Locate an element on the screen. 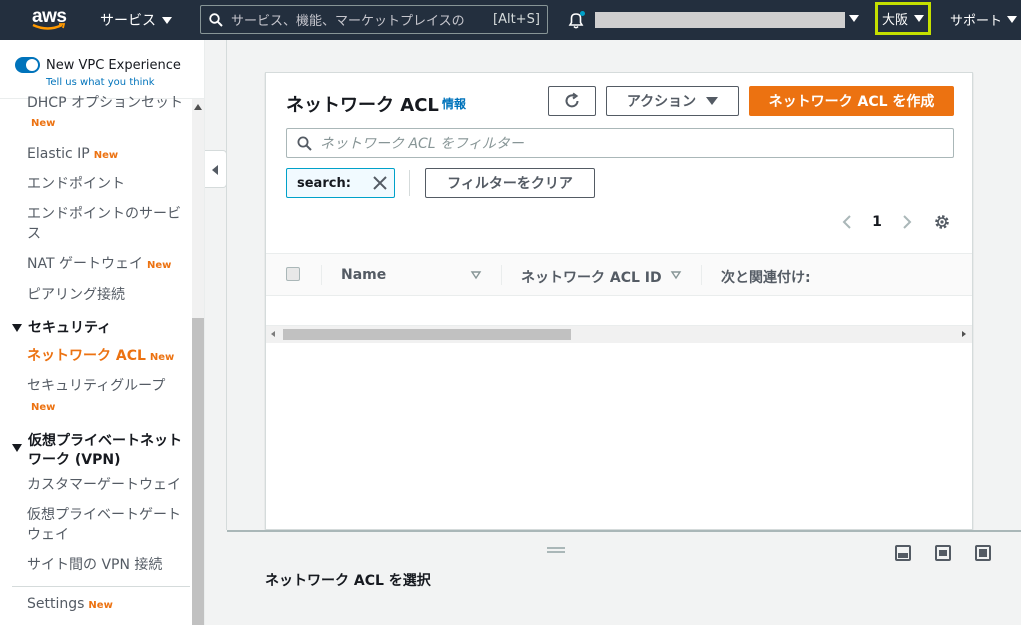  search-shortcut: [Alt+S] is located at coordinates (516, 19).